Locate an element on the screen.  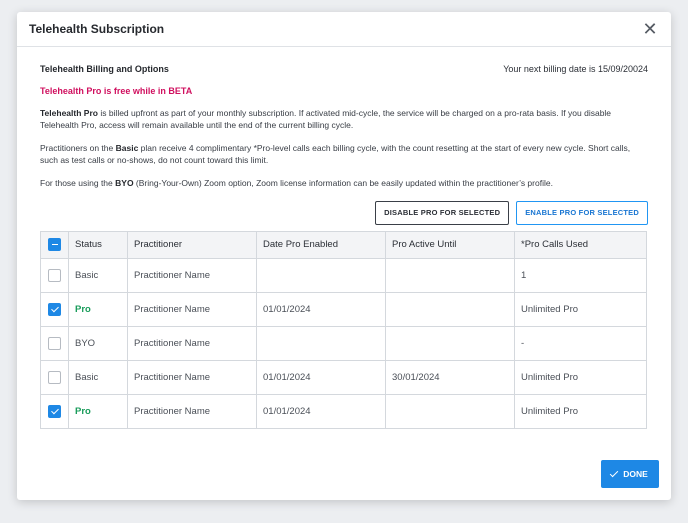
paragraph-bold: Basic is located at coordinates (127, 148).